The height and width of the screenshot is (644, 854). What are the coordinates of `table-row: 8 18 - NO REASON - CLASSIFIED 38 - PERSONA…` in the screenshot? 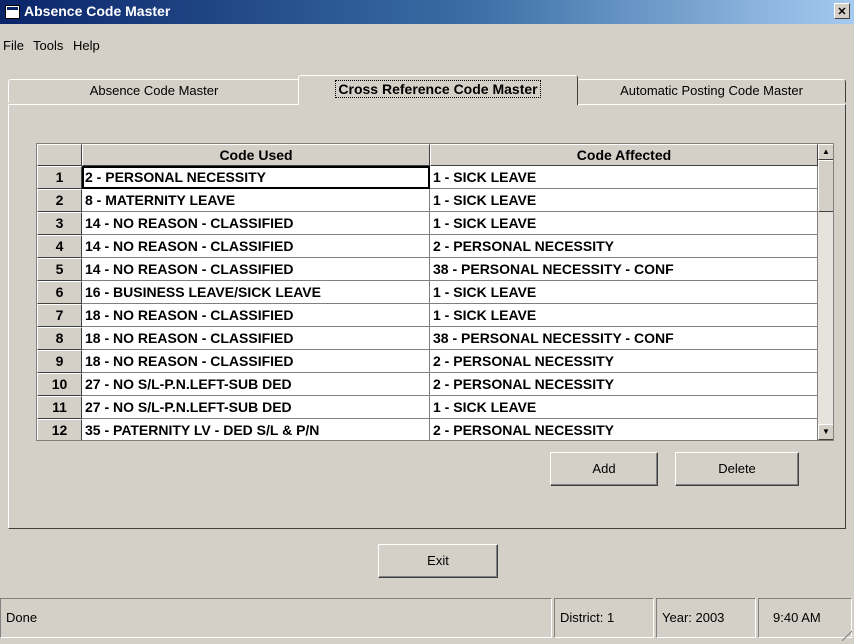 It's located at (427, 338).